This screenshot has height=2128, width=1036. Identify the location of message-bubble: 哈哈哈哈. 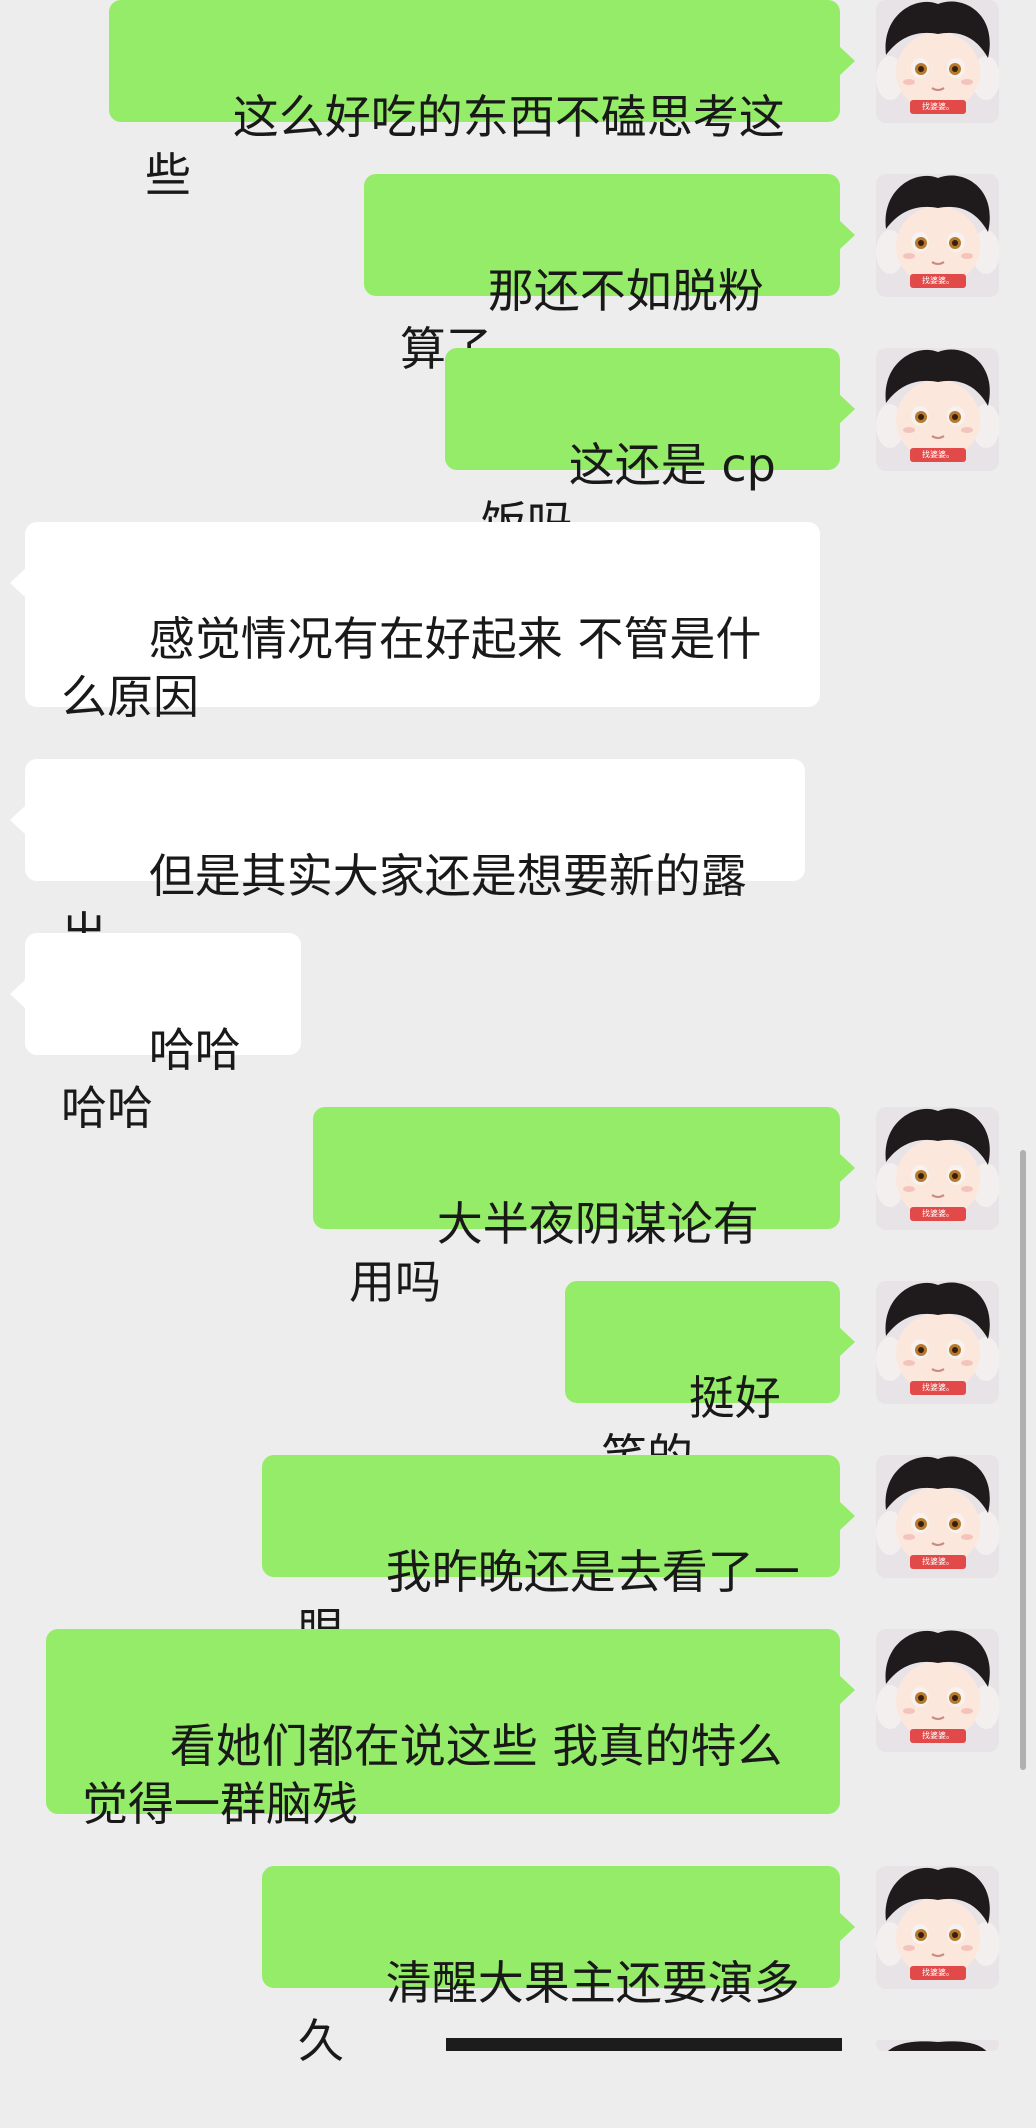
(155, 1034).